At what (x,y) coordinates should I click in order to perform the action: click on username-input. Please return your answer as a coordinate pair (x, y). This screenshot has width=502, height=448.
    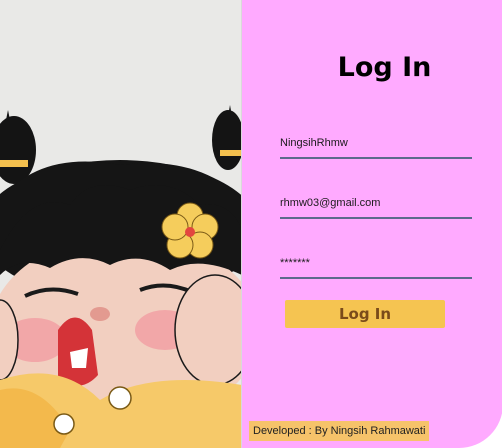
    Looking at the image, I should click on (375, 143).